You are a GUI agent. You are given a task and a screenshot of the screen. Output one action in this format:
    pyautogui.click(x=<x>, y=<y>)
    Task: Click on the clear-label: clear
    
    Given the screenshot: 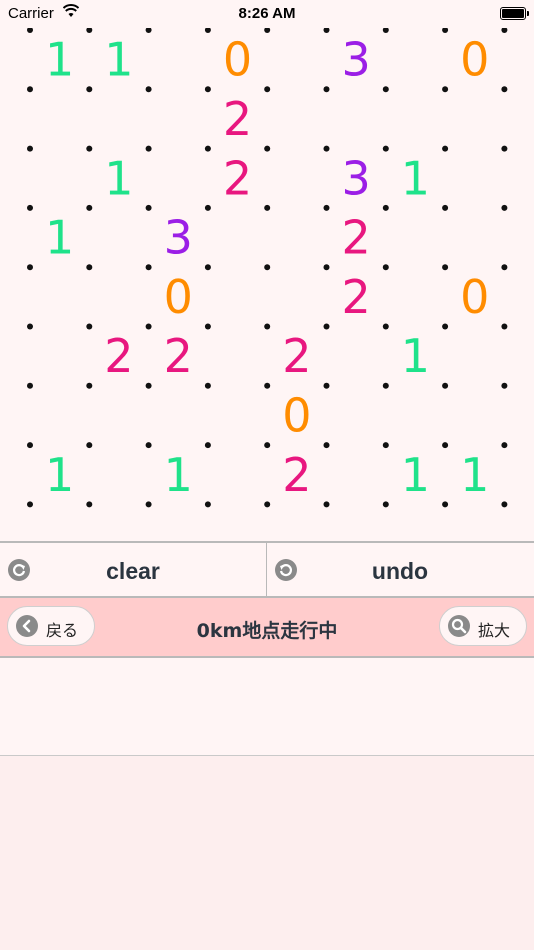 What is the action you would take?
    pyautogui.click(x=133, y=571)
    